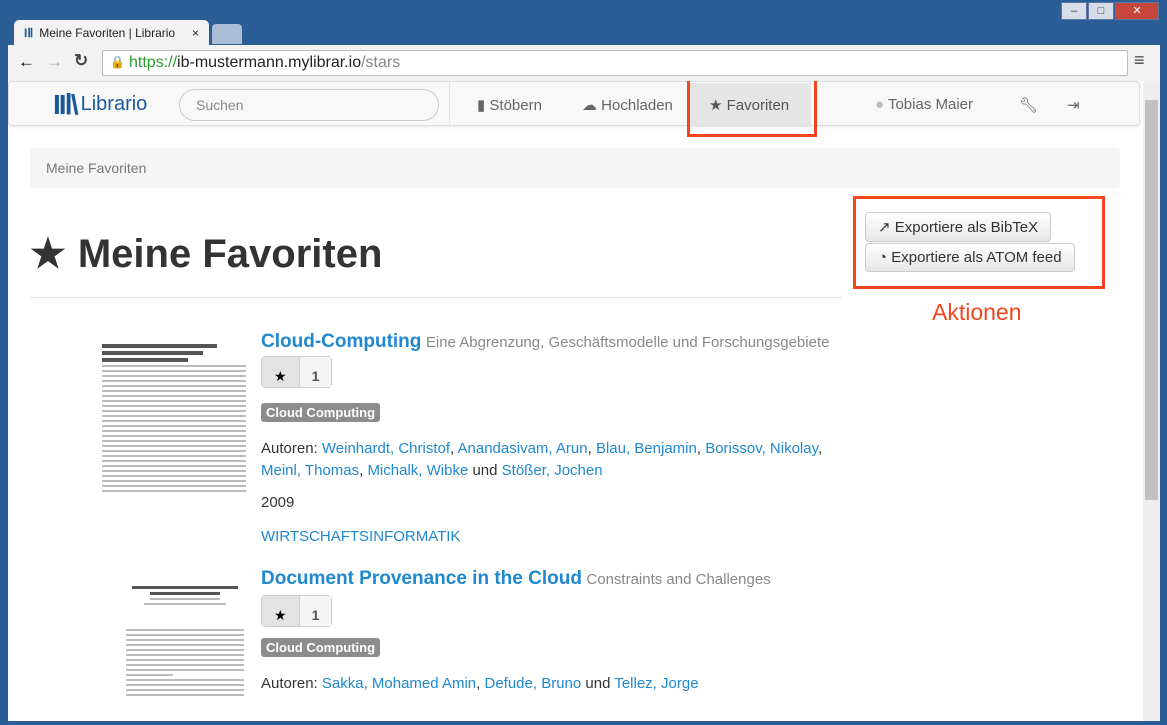 Image resolution: width=1167 pixels, height=725 pixels. What do you see at coordinates (309, 105) in the screenshot?
I see `search-input: Suchen` at bounding box center [309, 105].